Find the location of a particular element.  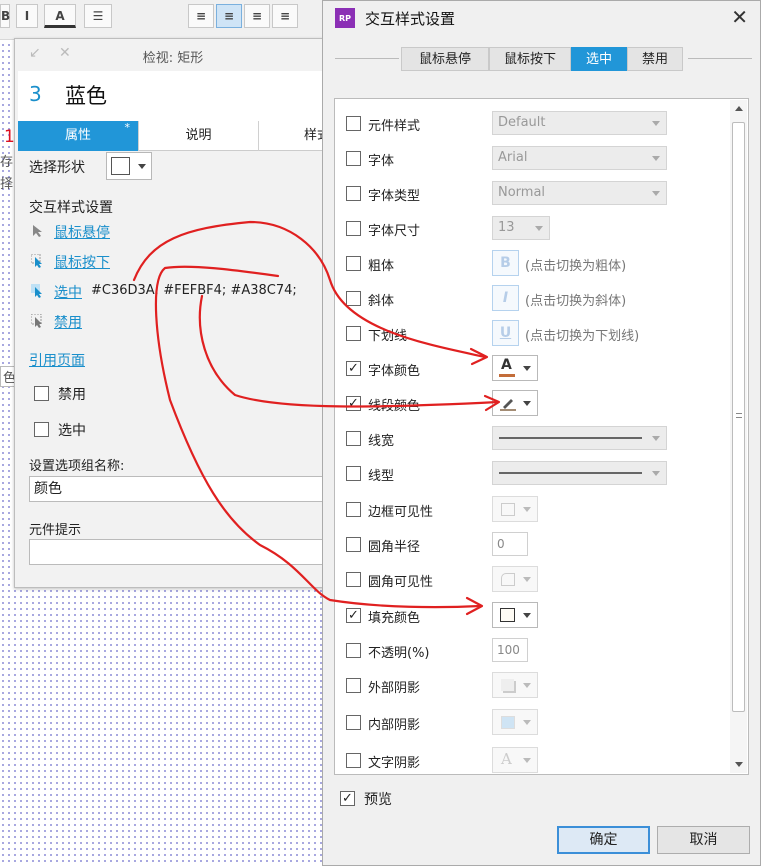

outer-shadow-checkbox is located at coordinates (353, 685).